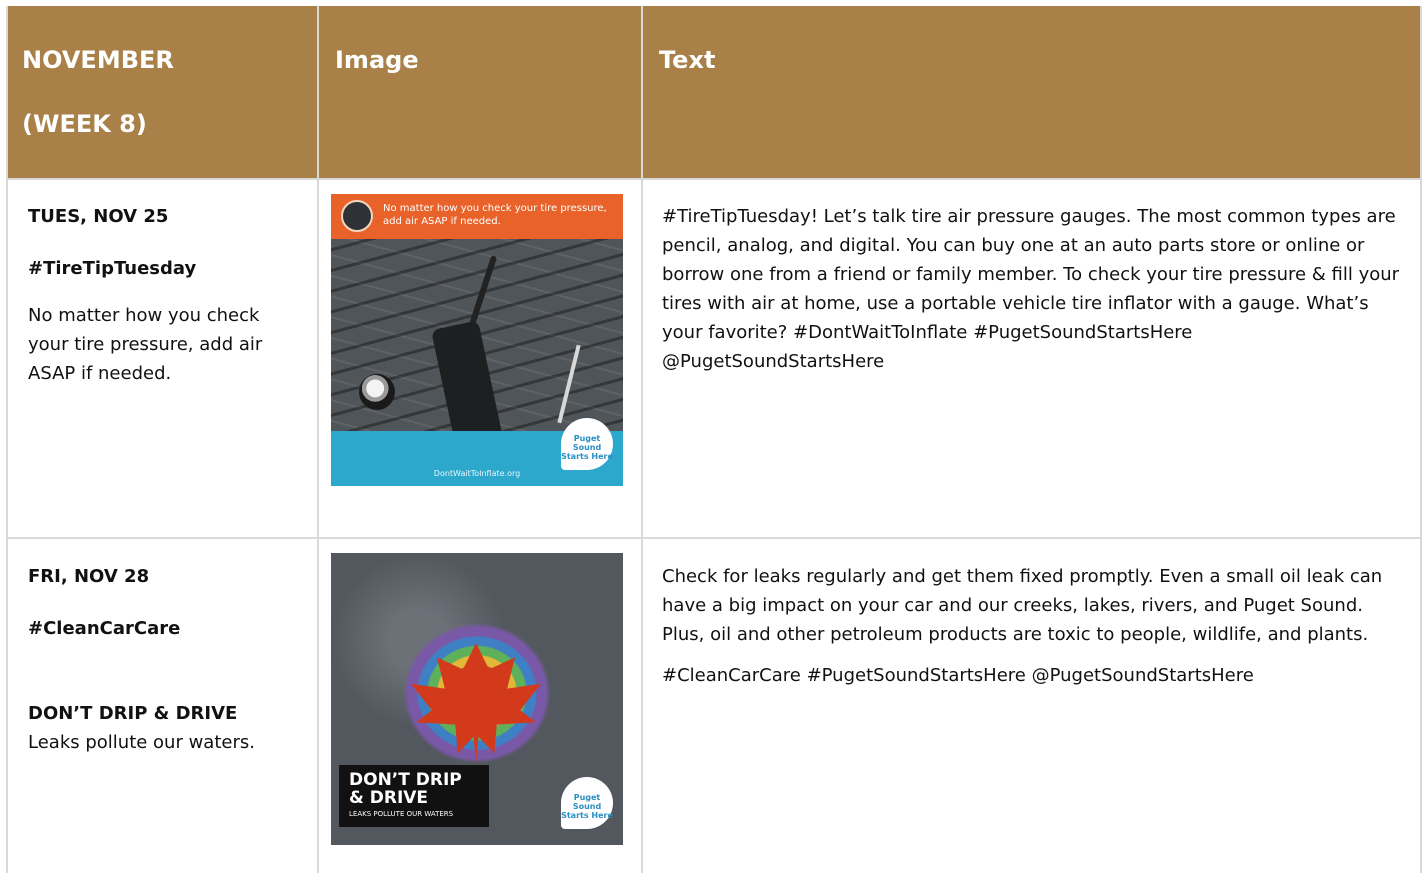 The image size is (1426, 873). What do you see at coordinates (405, 780) in the screenshot?
I see `tag-line-1: DON’T DRIP` at bounding box center [405, 780].